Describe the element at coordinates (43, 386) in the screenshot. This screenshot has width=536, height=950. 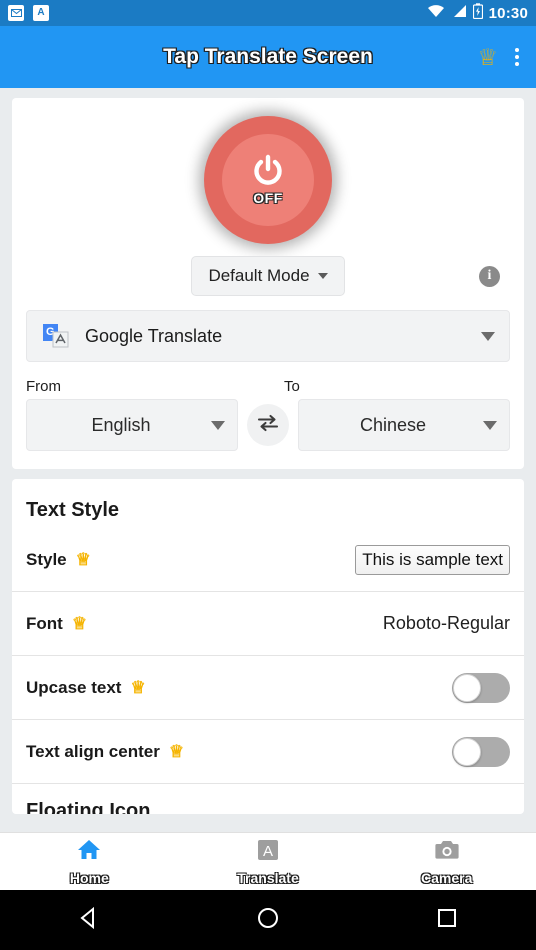
I see `from-label: From` at that location.